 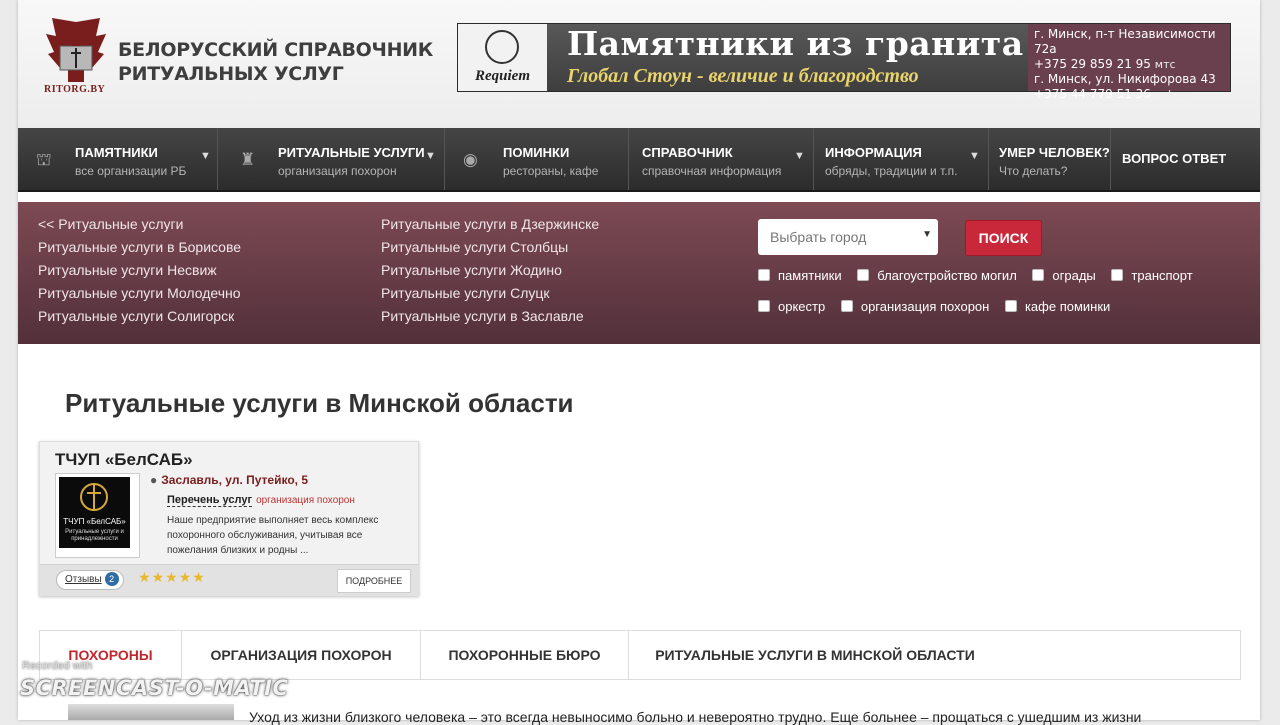 What do you see at coordinates (1050, 159) in the screenshot?
I see `nav-item-person-died: УМЕР ЧЕЛОВЕК? Что делать?` at bounding box center [1050, 159].